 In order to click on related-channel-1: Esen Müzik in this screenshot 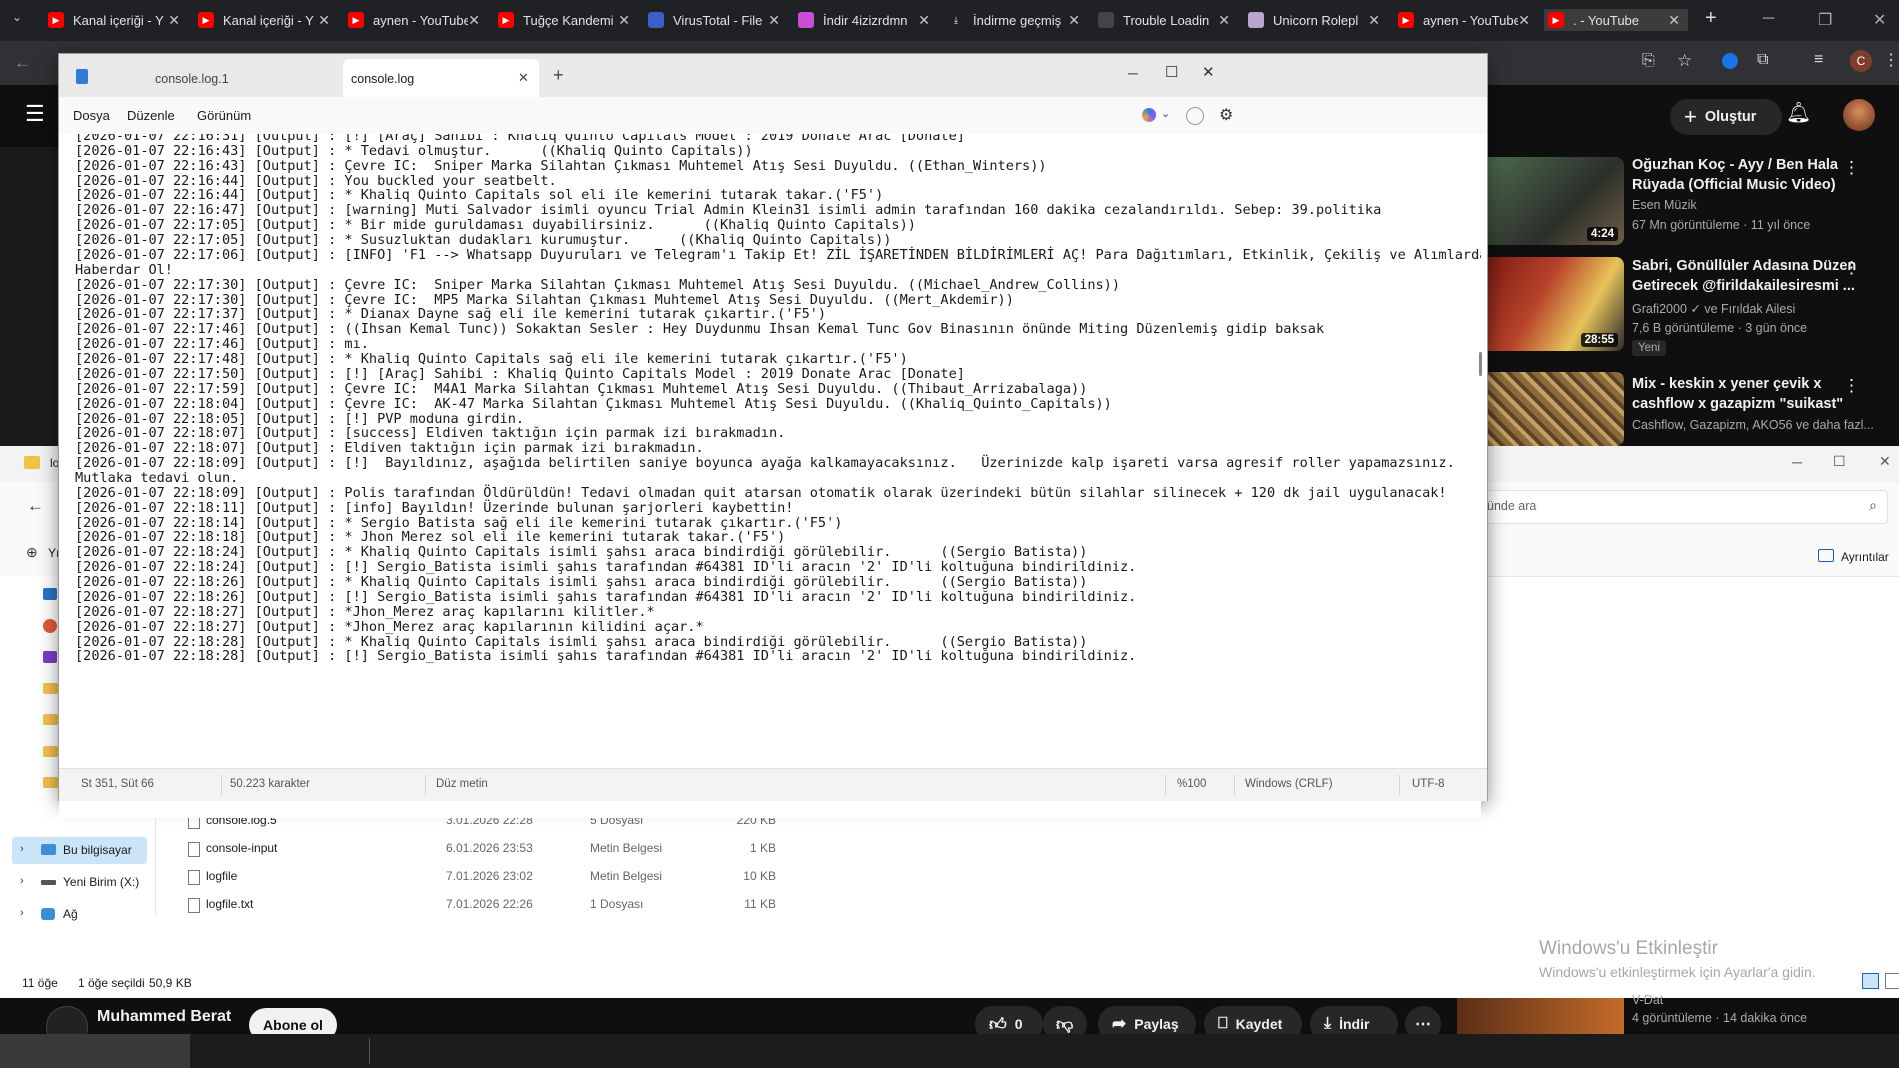, I will do `click(1664, 205)`.